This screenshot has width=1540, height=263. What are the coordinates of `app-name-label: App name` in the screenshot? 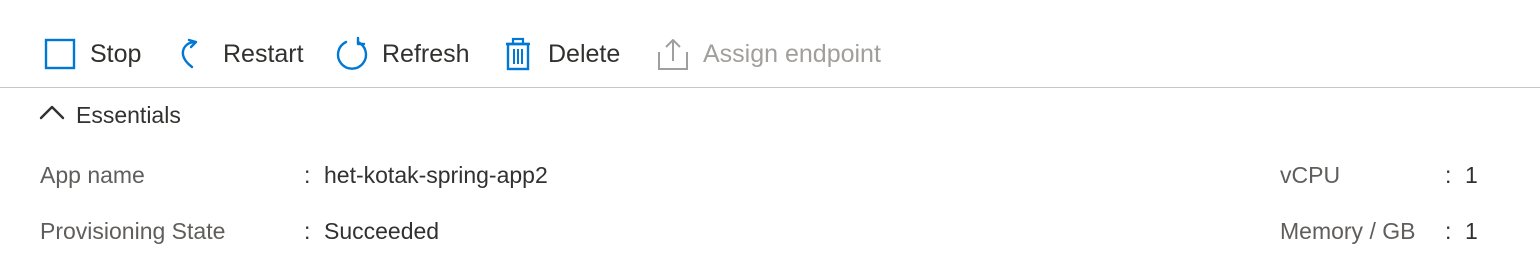 It's located at (92, 175).